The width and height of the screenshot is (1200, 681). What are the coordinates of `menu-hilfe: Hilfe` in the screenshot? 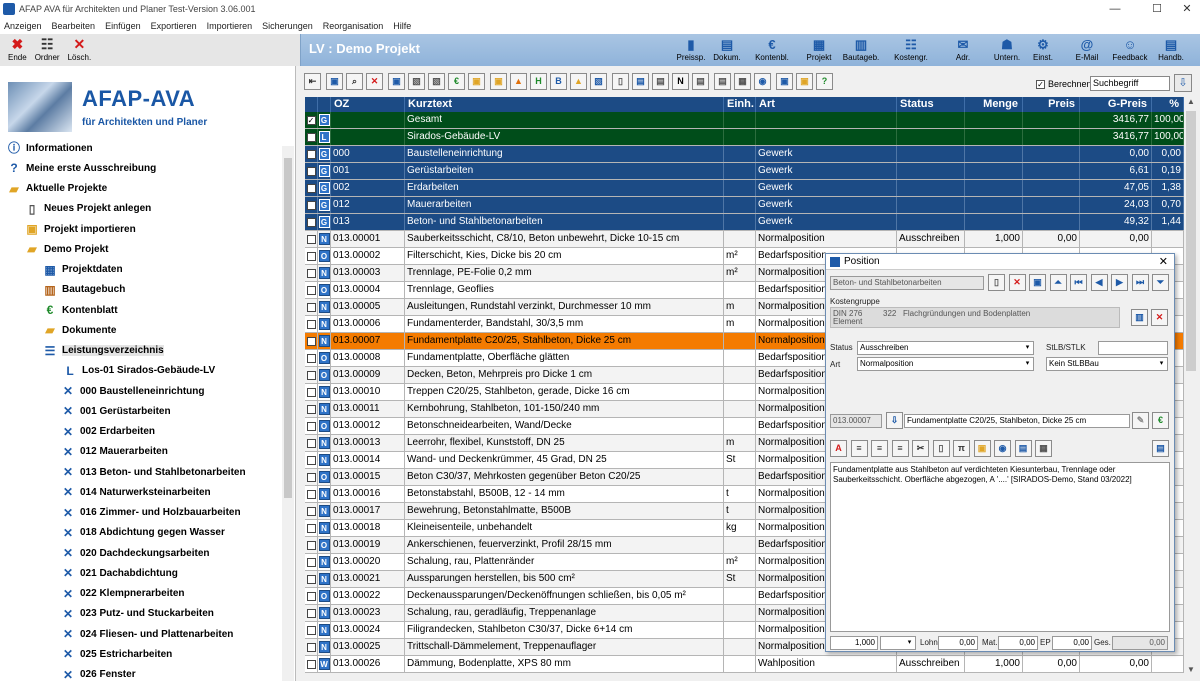 It's located at (402, 26).